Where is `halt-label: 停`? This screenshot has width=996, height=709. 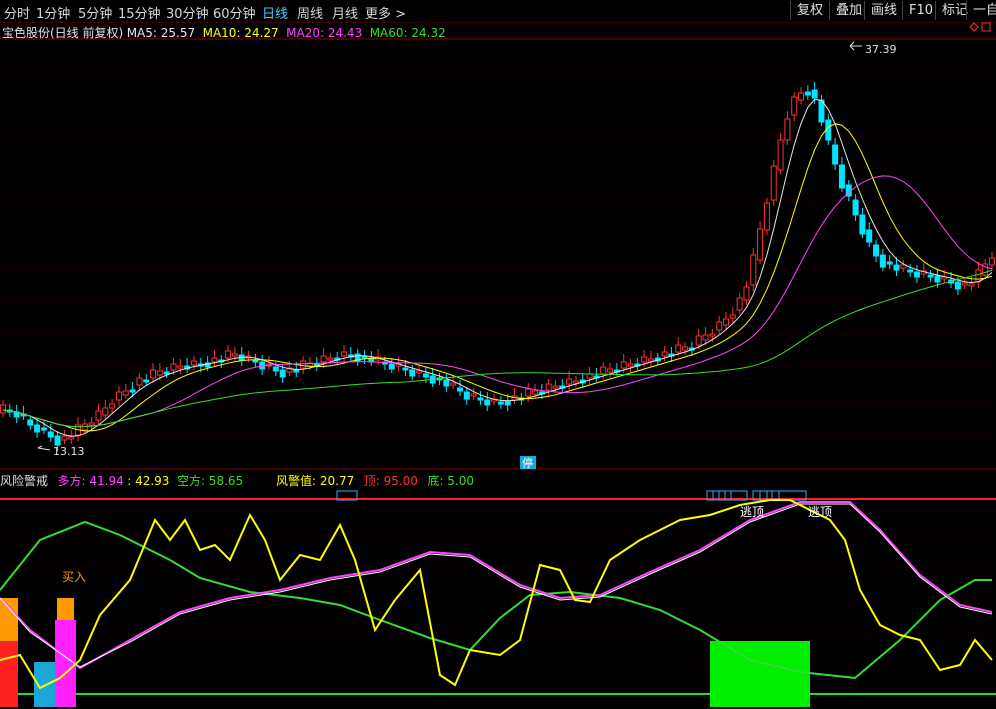
halt-label: 停 is located at coordinates (527, 463).